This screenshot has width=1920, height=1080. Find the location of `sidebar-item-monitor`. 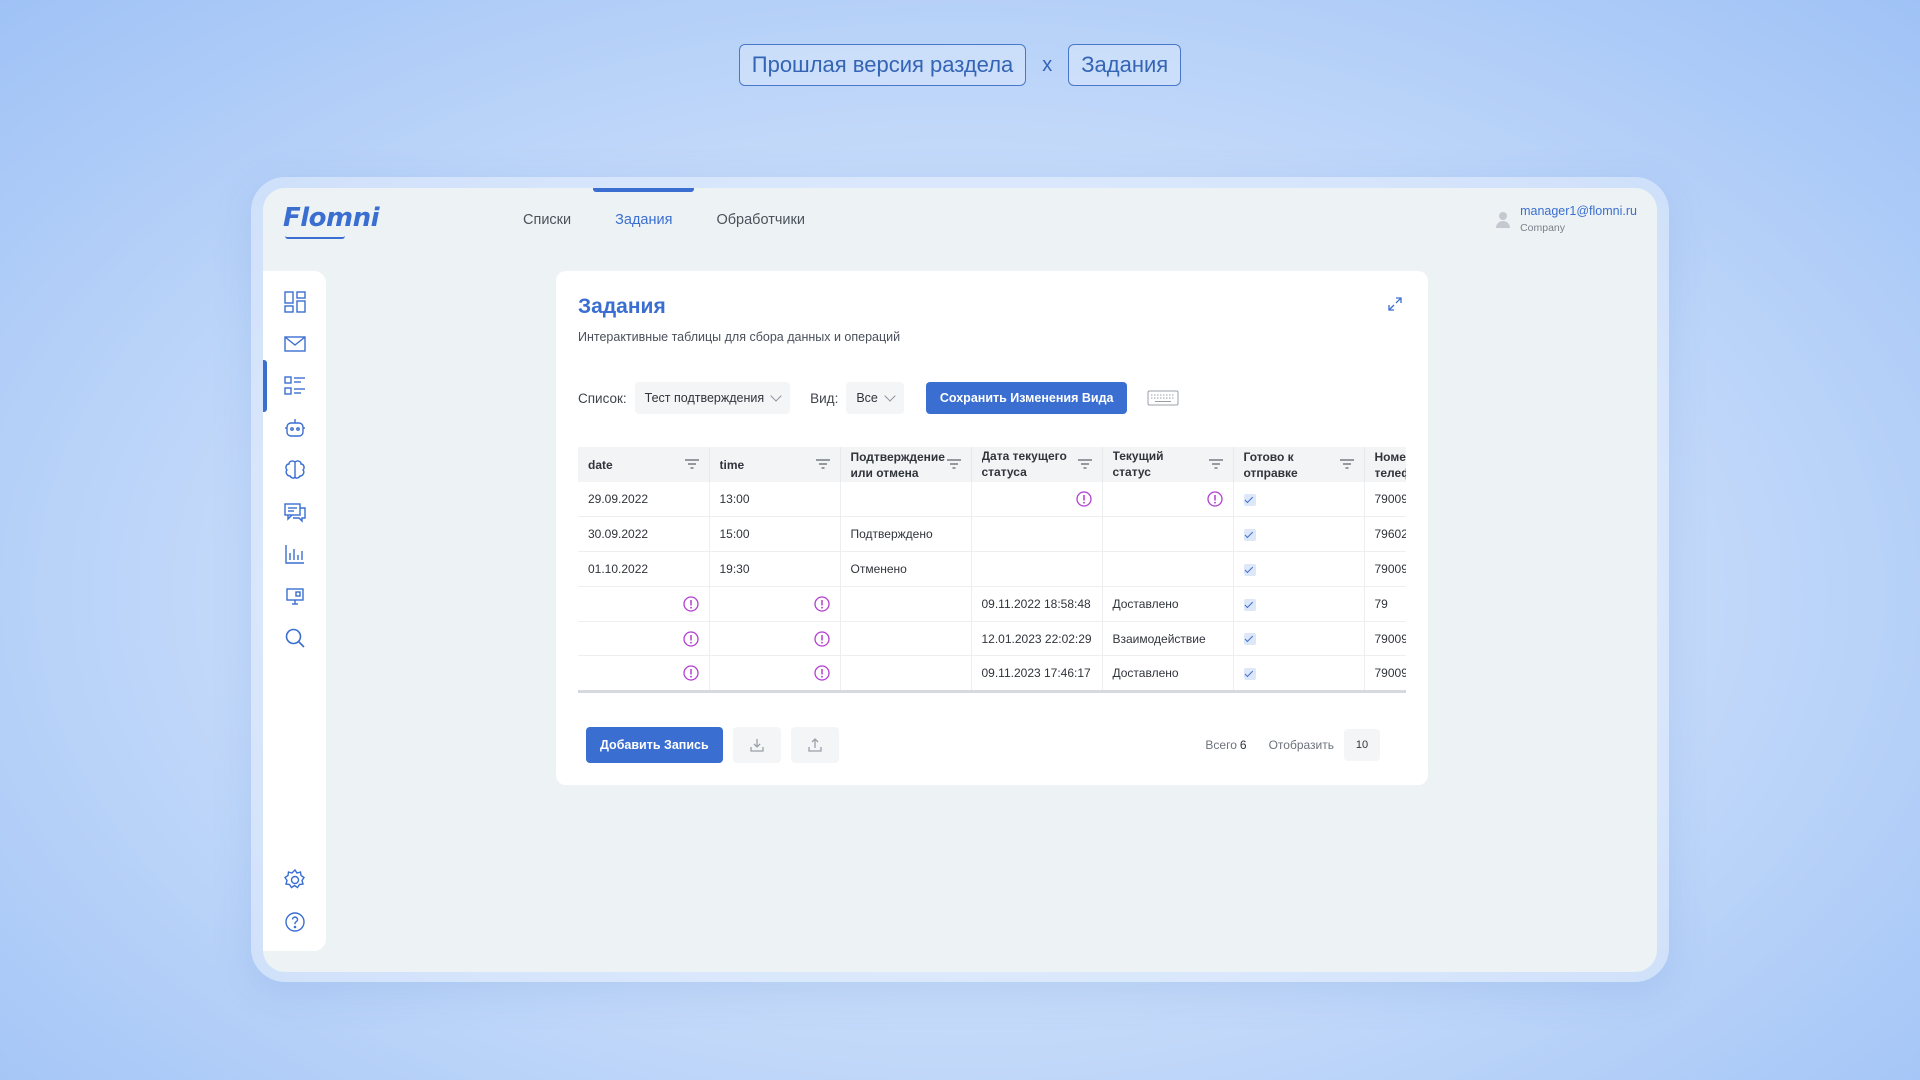

sidebar-item-monitor is located at coordinates (294, 596).